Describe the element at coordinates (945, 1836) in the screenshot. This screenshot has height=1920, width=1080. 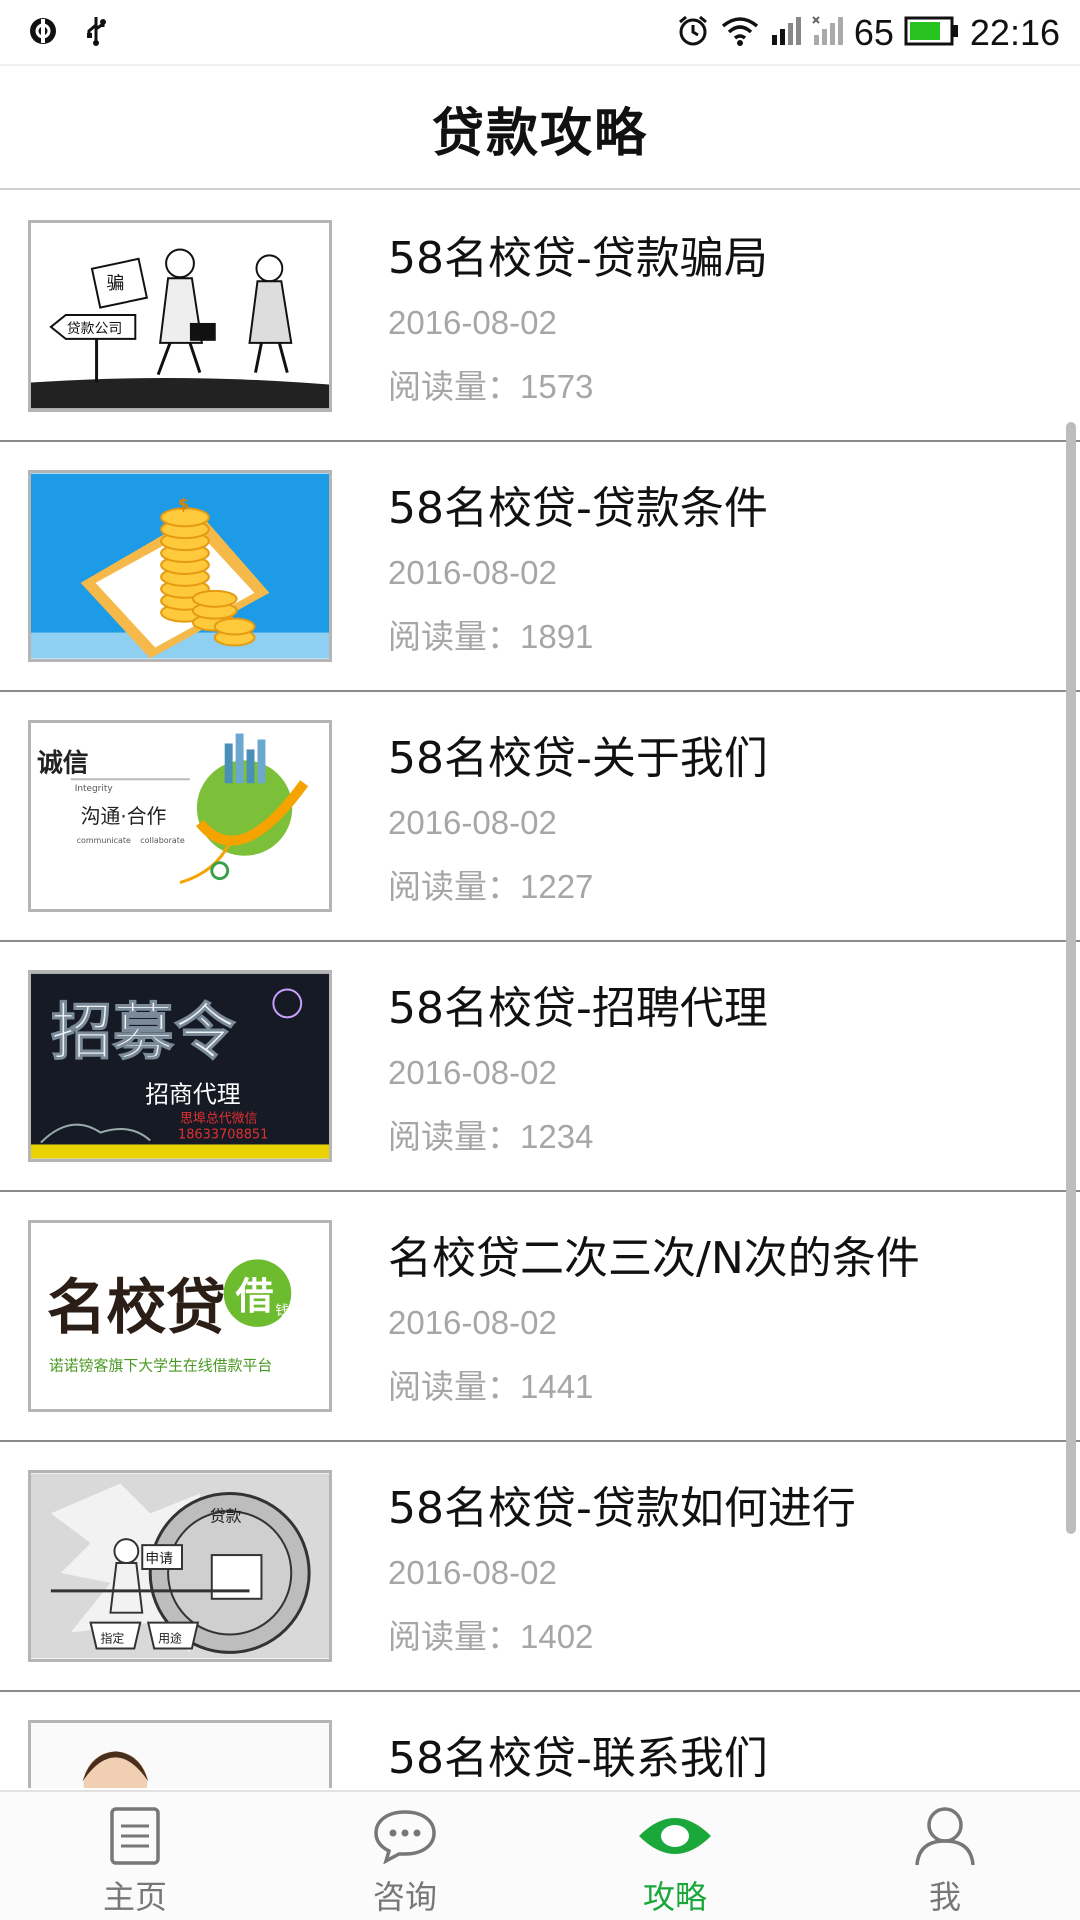
I see `user-icon` at that location.